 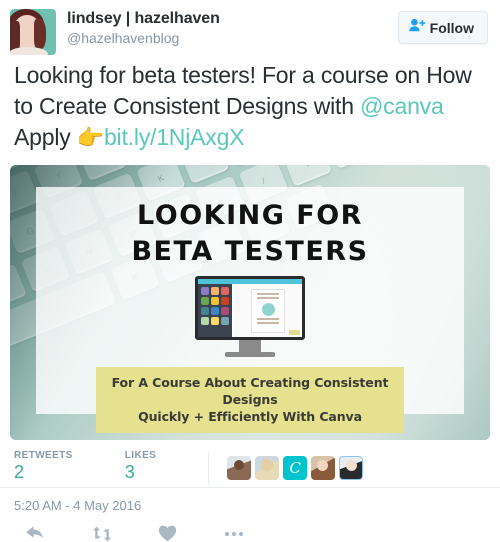 I want to click on display-name: lindsey | hazelhaven, so click(x=143, y=18).